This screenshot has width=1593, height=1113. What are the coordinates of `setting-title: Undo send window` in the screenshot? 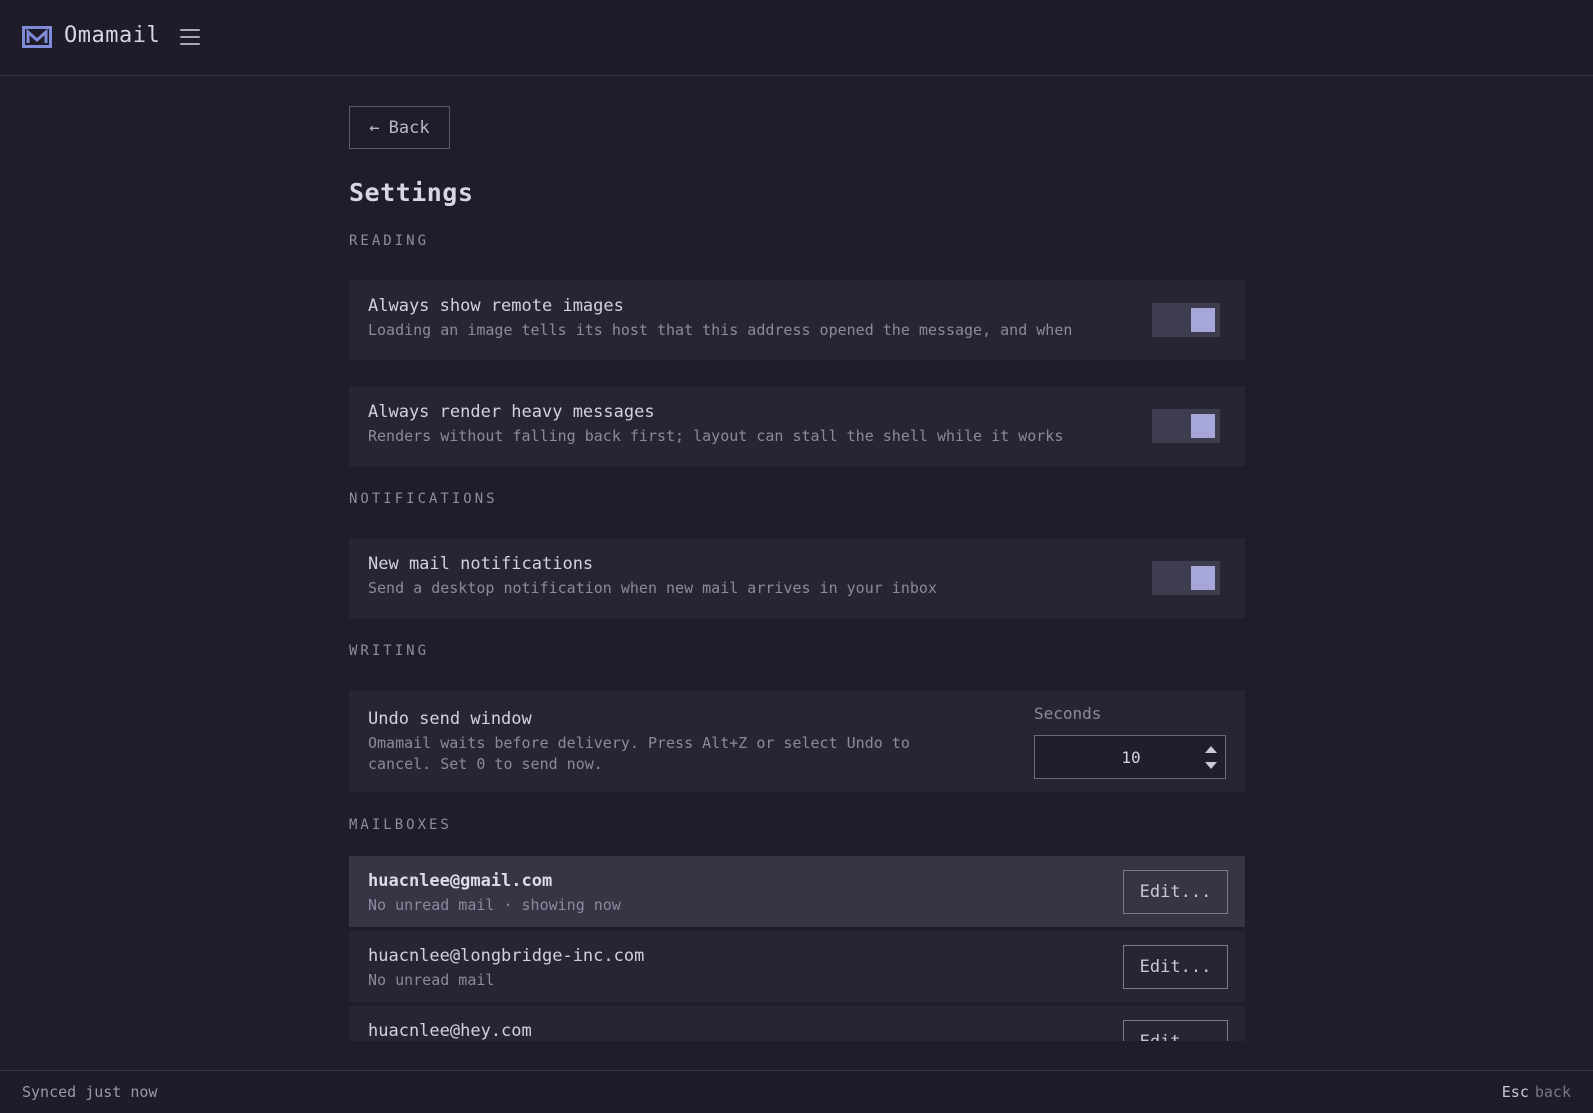 It's located at (450, 719).